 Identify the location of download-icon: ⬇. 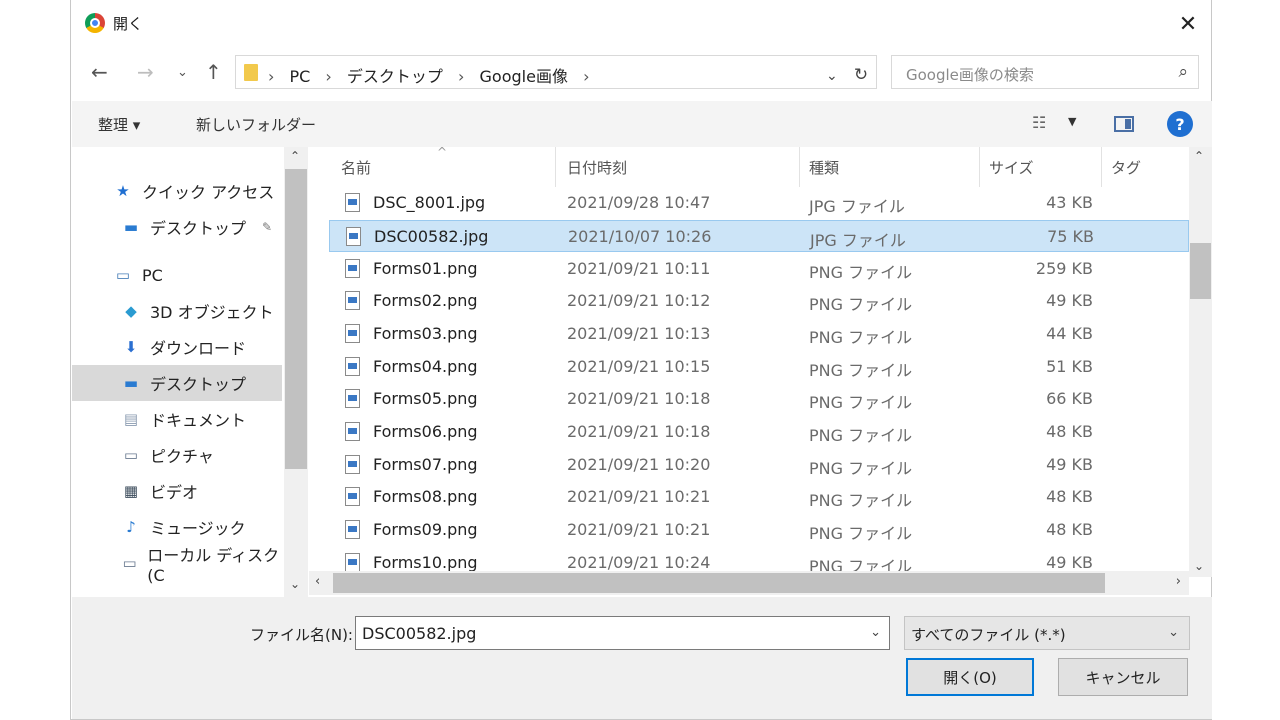
(131, 347).